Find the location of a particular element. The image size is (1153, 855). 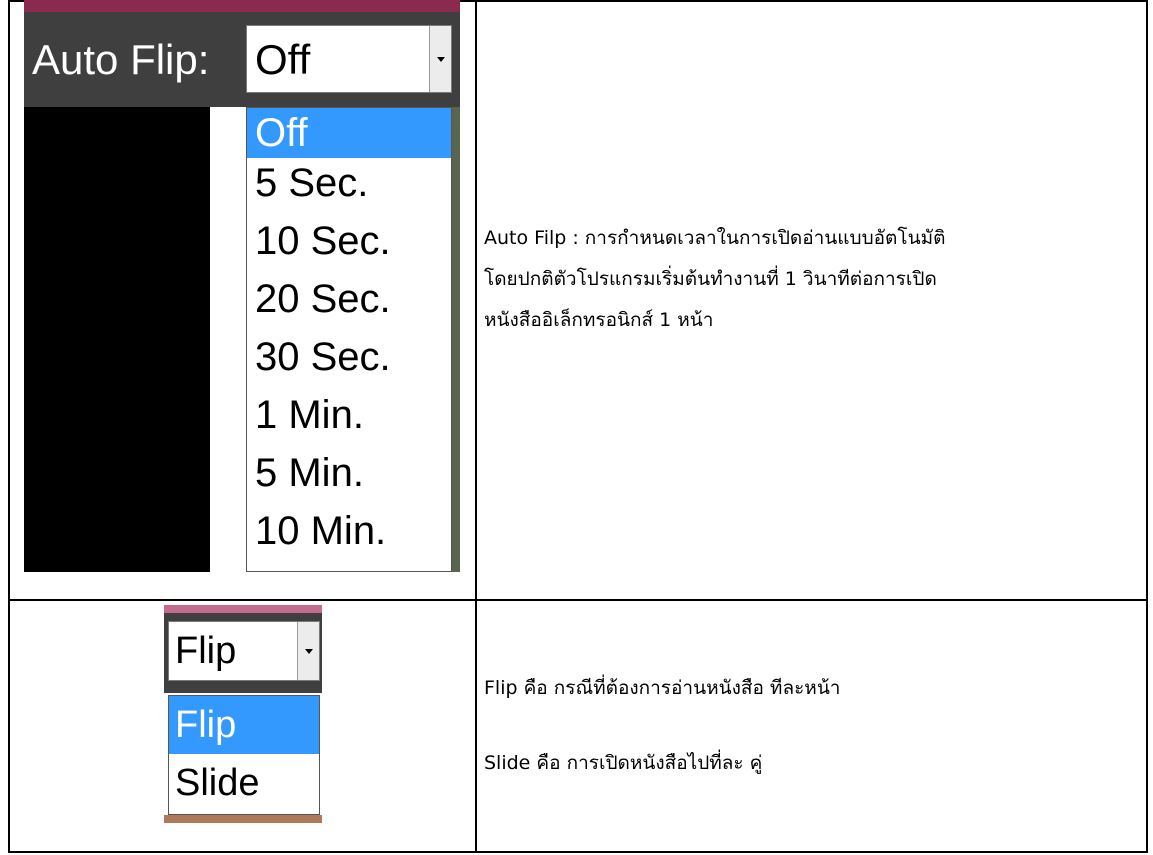

column-divider is located at coordinates (476, 426).